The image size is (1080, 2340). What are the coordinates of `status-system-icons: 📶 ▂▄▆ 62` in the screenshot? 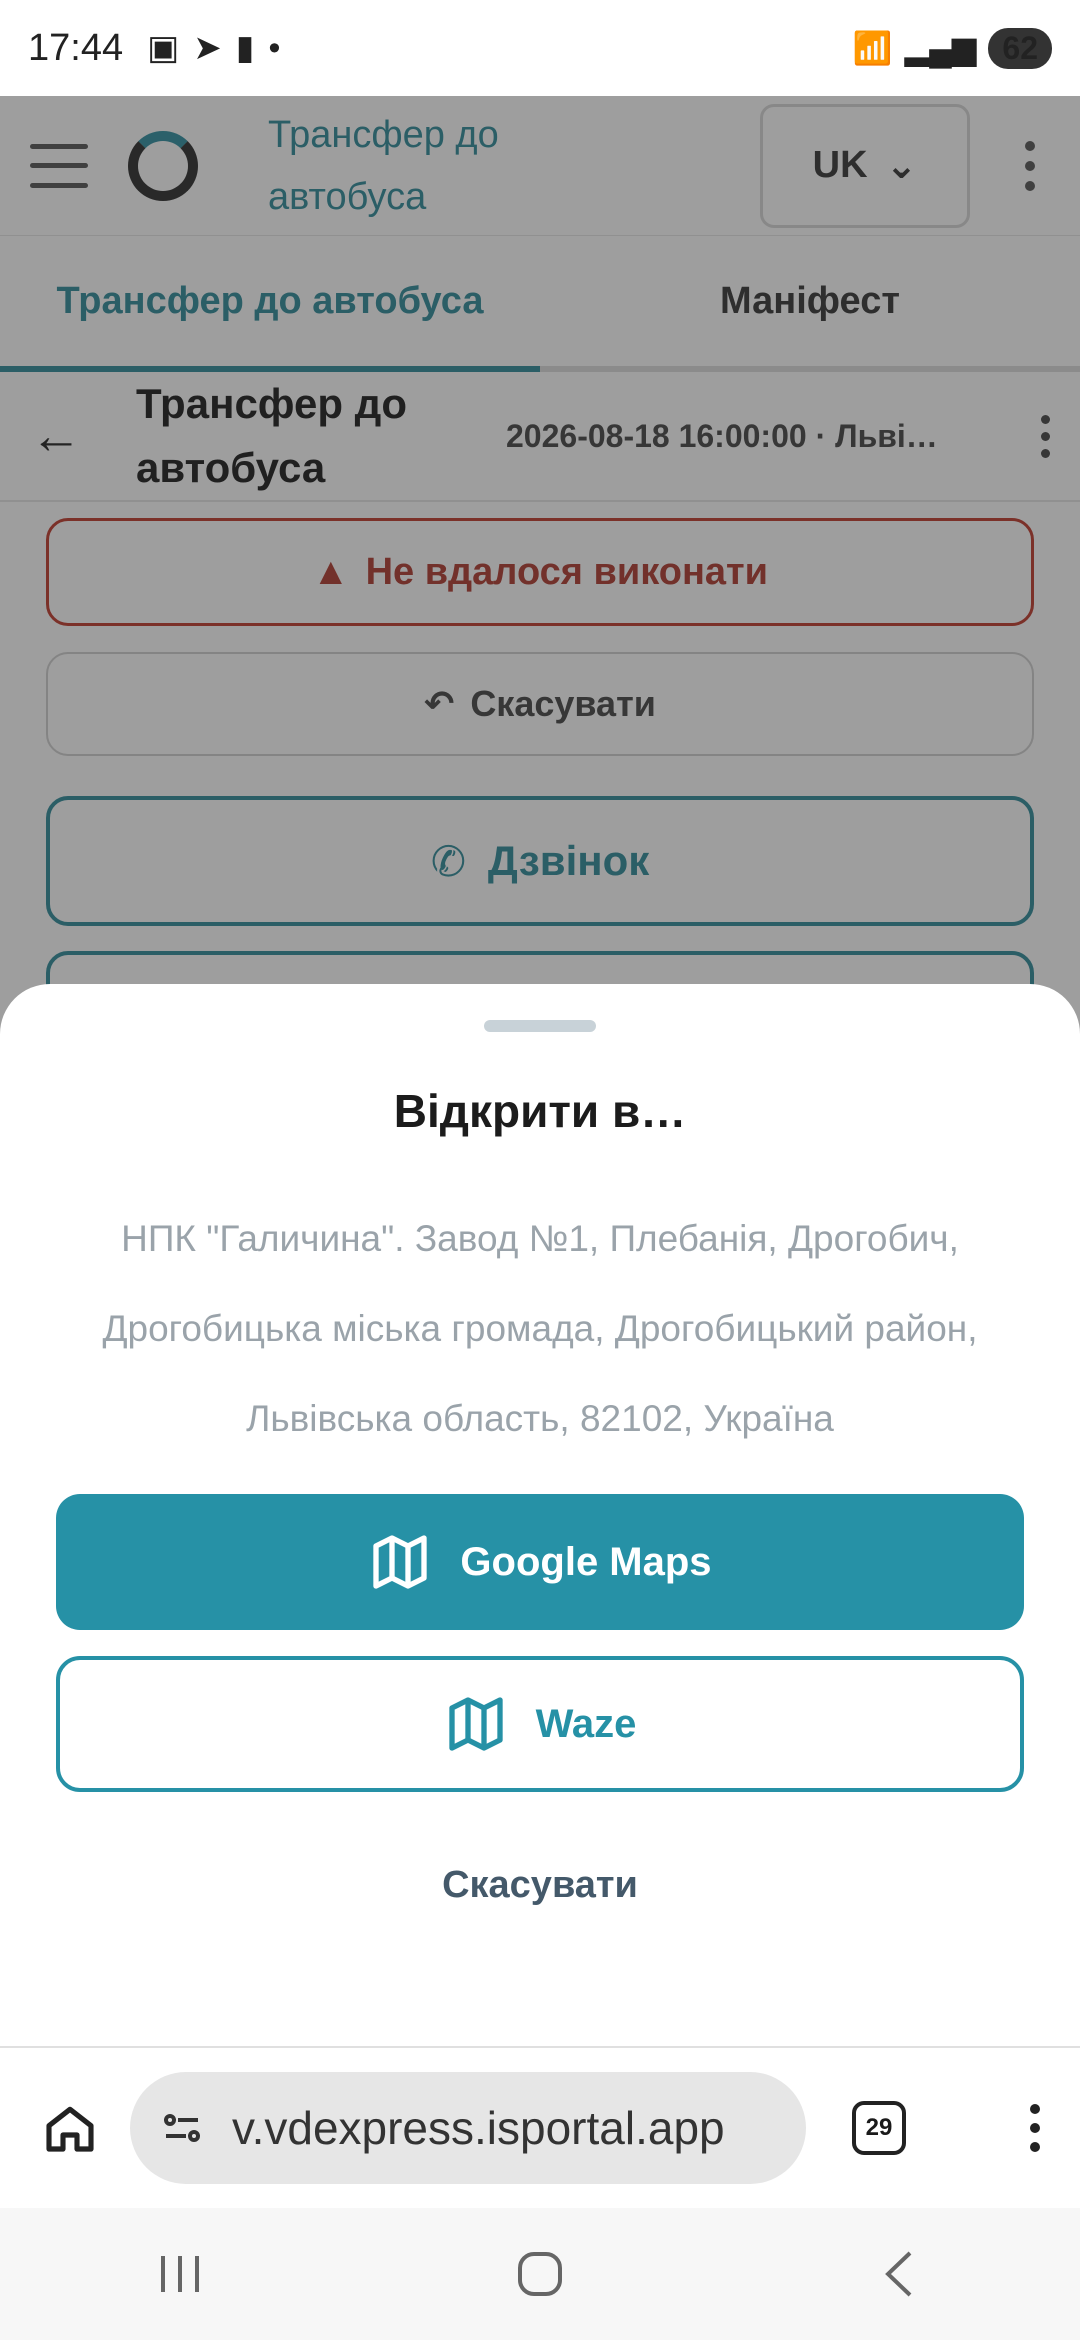 It's located at (952, 48).